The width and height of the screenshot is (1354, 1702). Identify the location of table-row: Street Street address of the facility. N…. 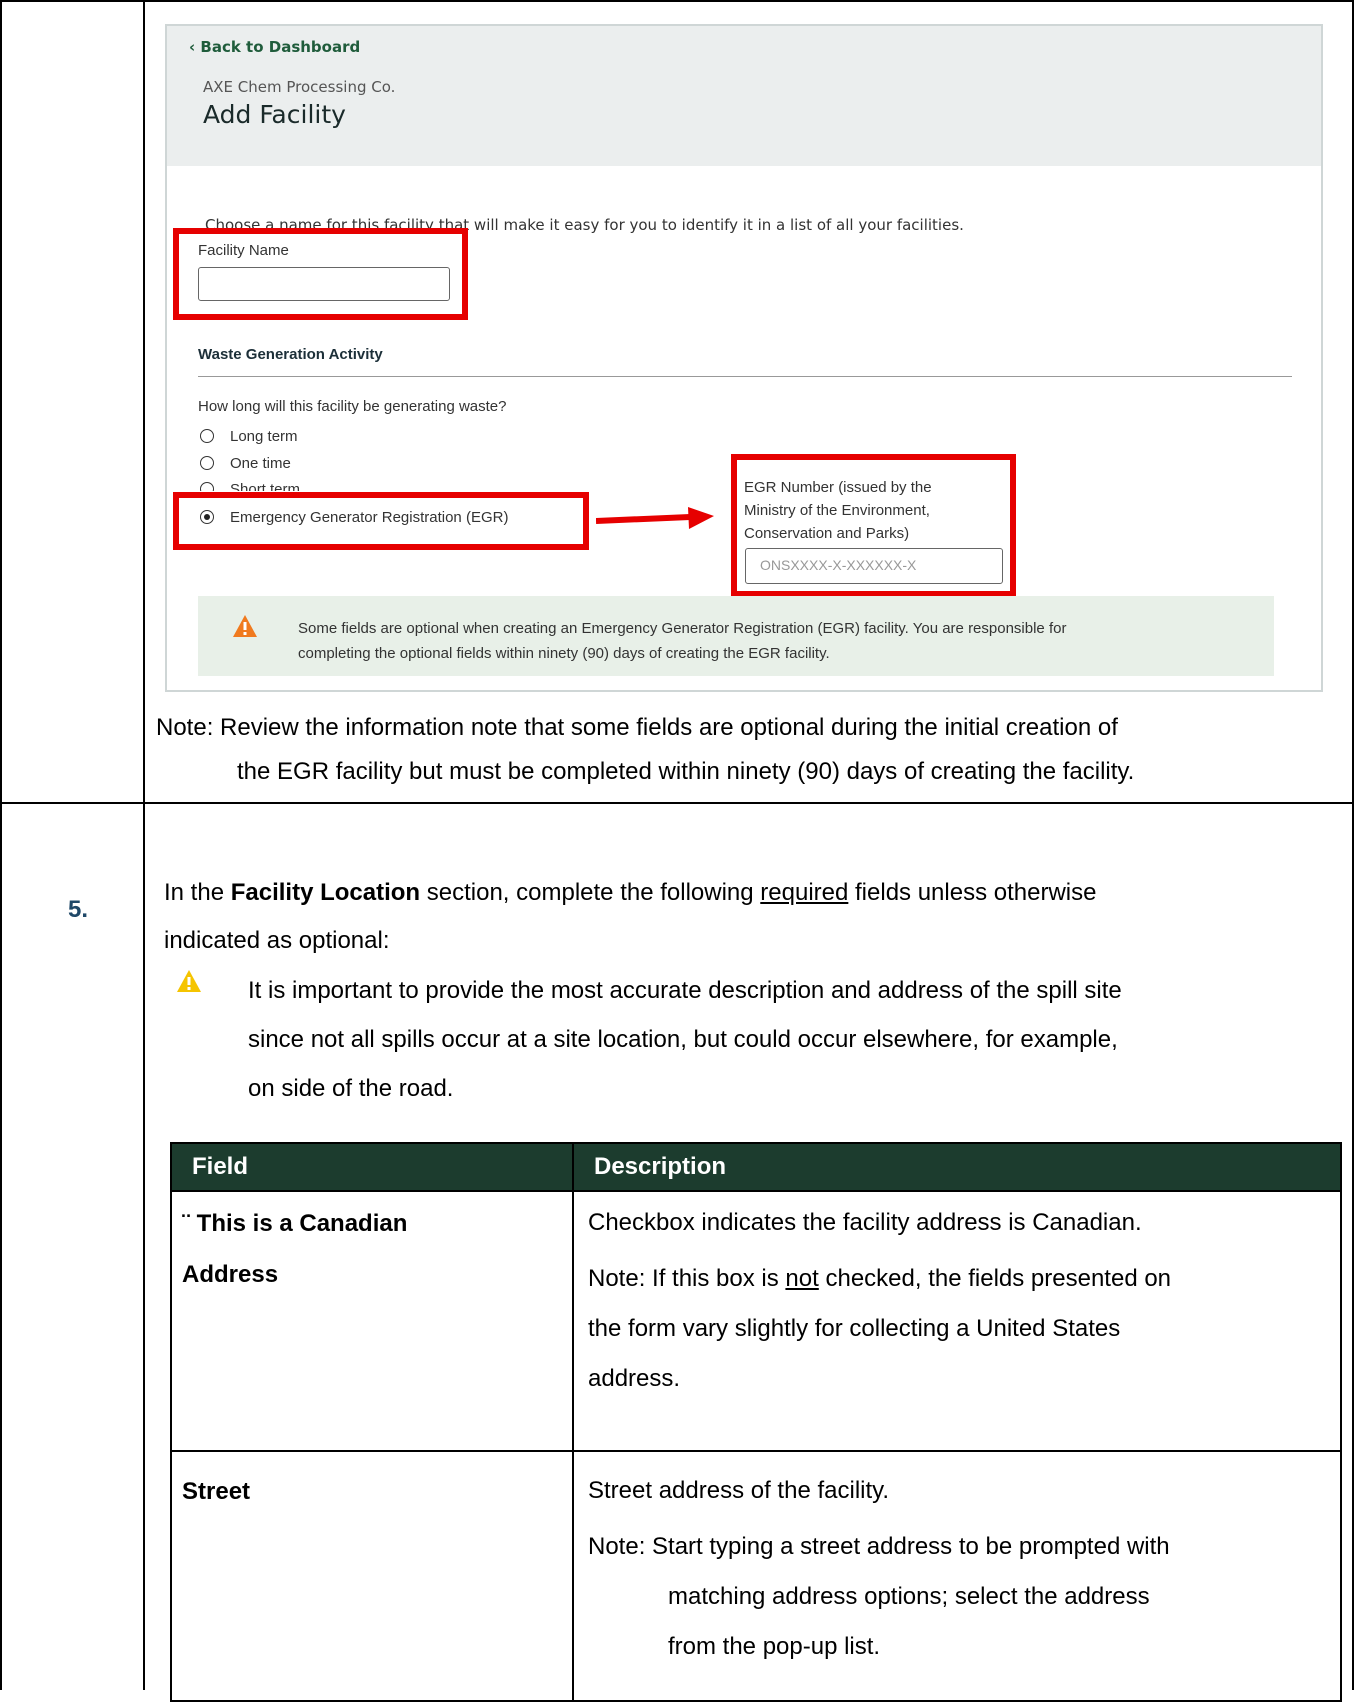
(756, 1576).